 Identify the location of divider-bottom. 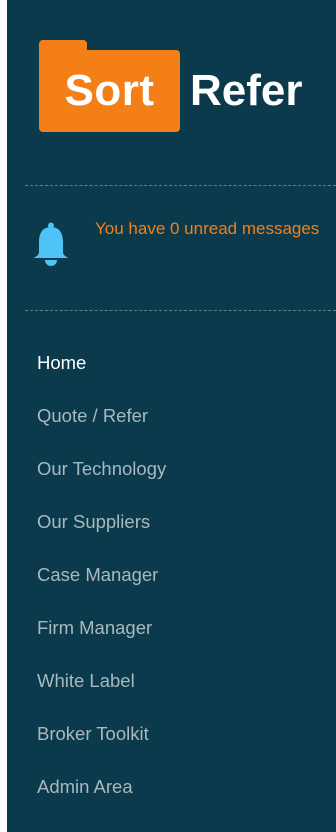
(180, 310).